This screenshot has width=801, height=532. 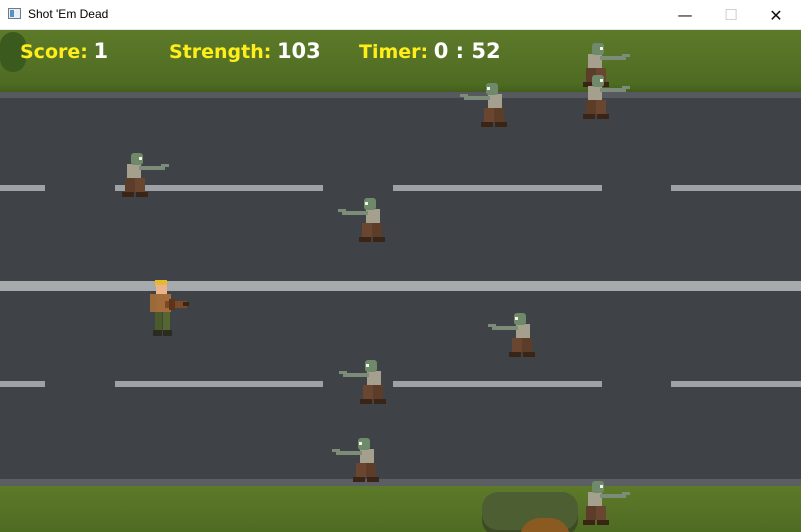 What do you see at coordinates (220, 52) in the screenshot?
I see `strength-label: Strength:` at bounding box center [220, 52].